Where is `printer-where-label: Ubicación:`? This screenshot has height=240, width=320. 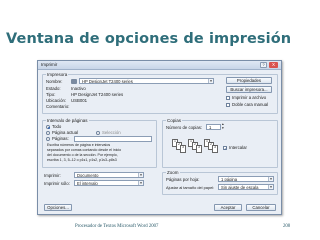
printer-where-label: Ubicación: is located at coordinates (56, 100).